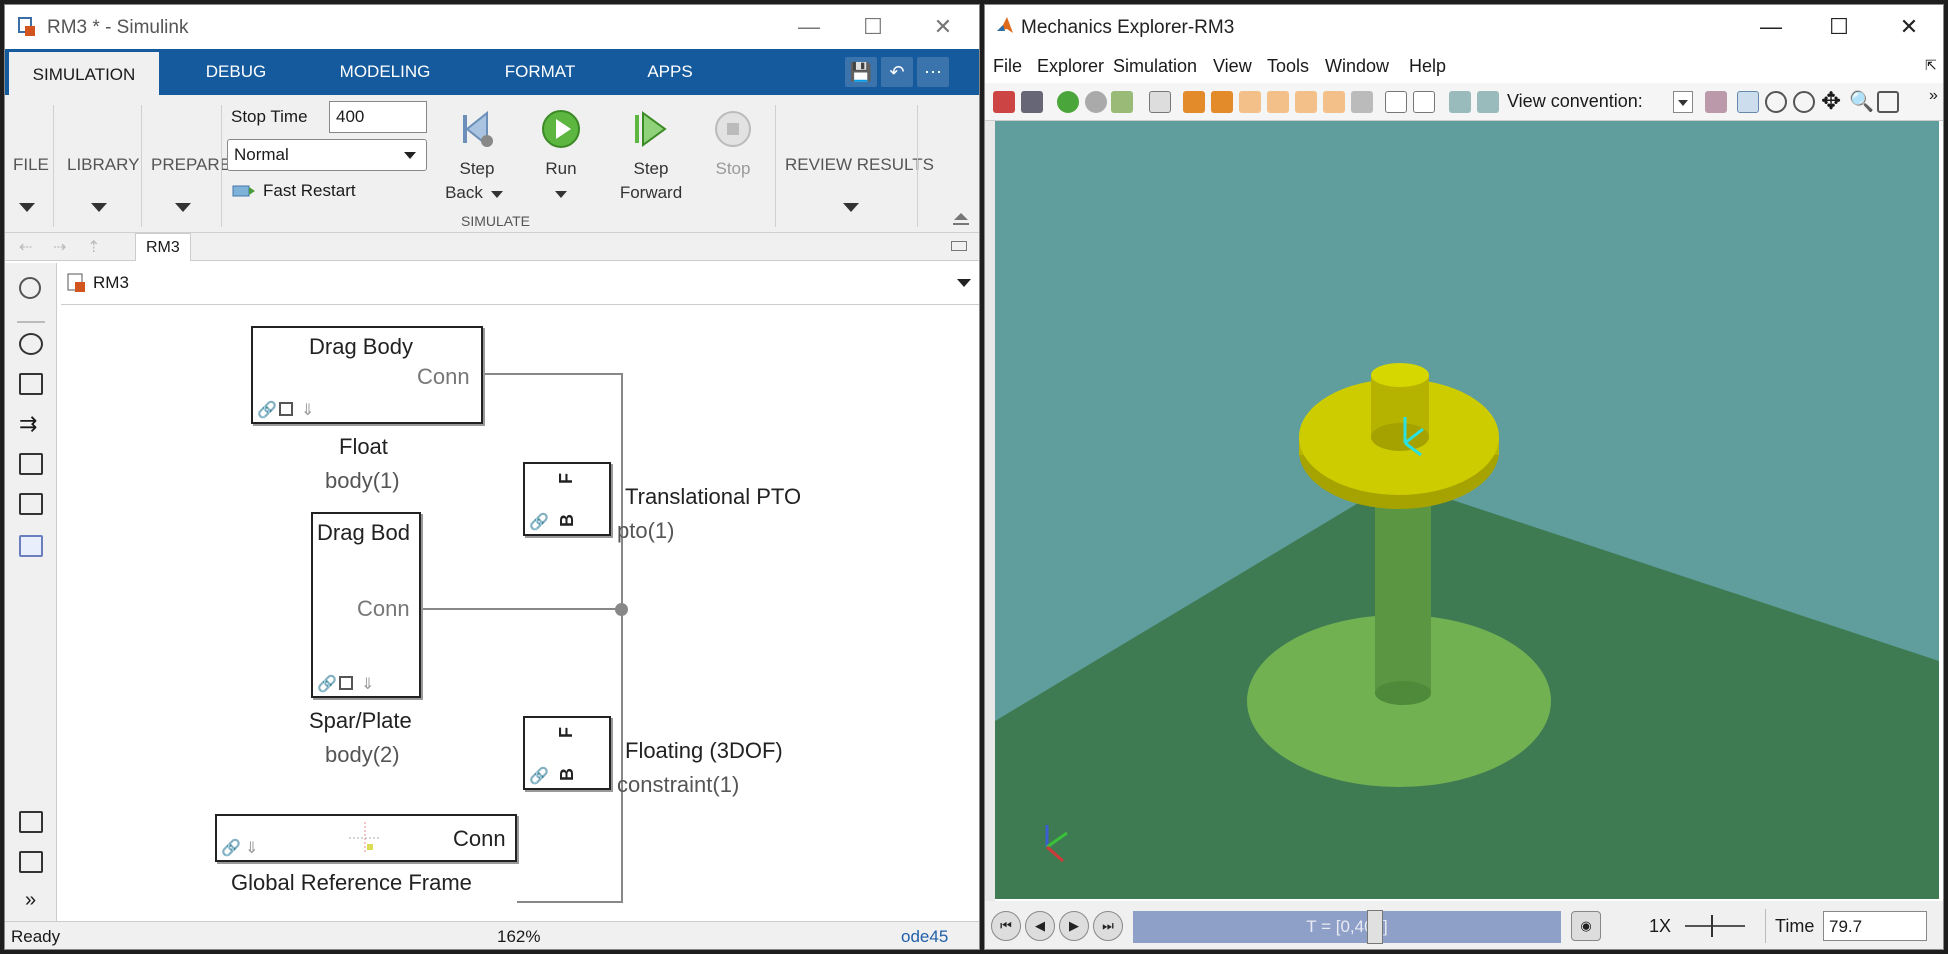  What do you see at coordinates (378, 117) in the screenshot?
I see `stop-time-input: 400` at bounding box center [378, 117].